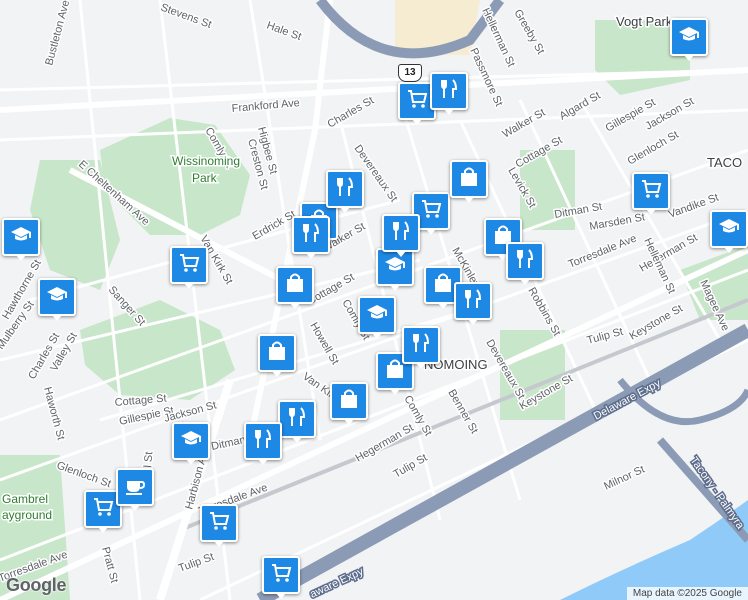 Image resolution: width=748 pixels, height=600 pixels. Describe the element at coordinates (603, 251) in the screenshot. I see `label-torresdale-ne: Torresdale Ave` at that location.